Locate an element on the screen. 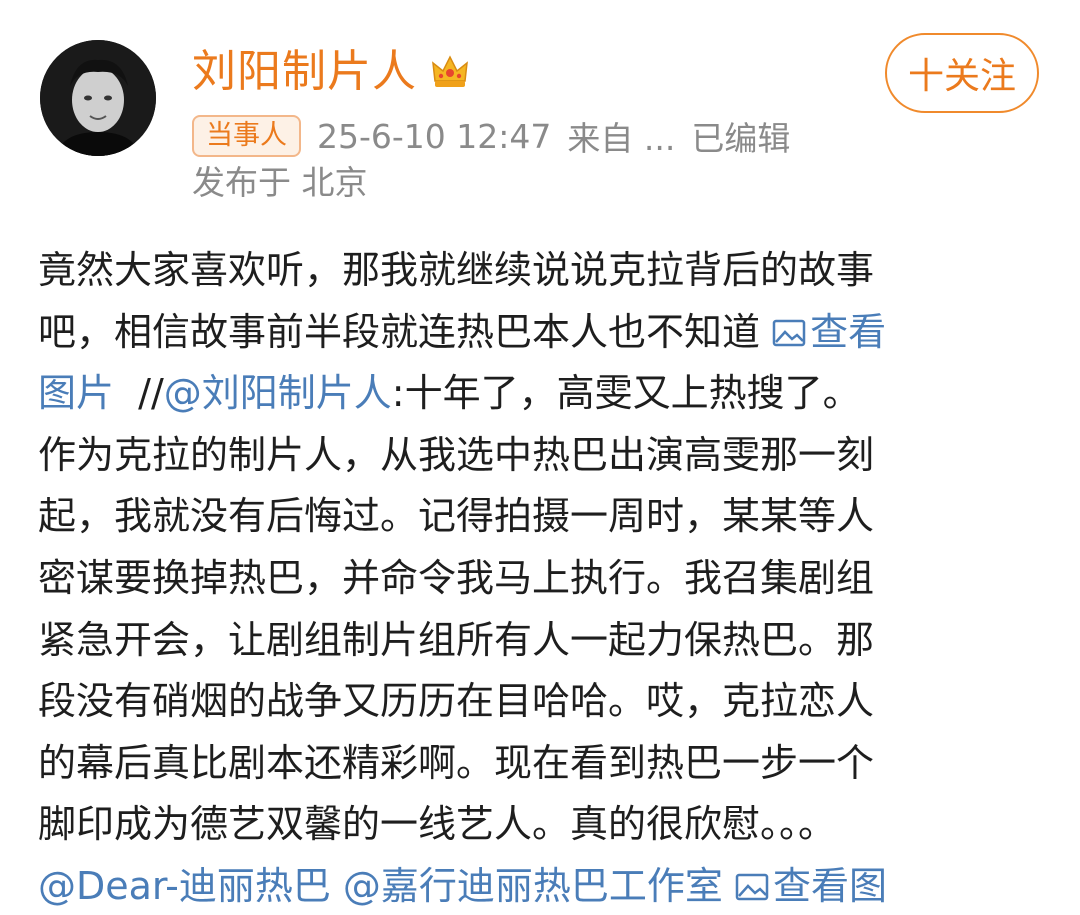 Image resolution: width=1080 pixels, height=915 pixels. post-line: 起，我就没有后悔过。记得拍摄一周时，某某等人 is located at coordinates (456, 516).